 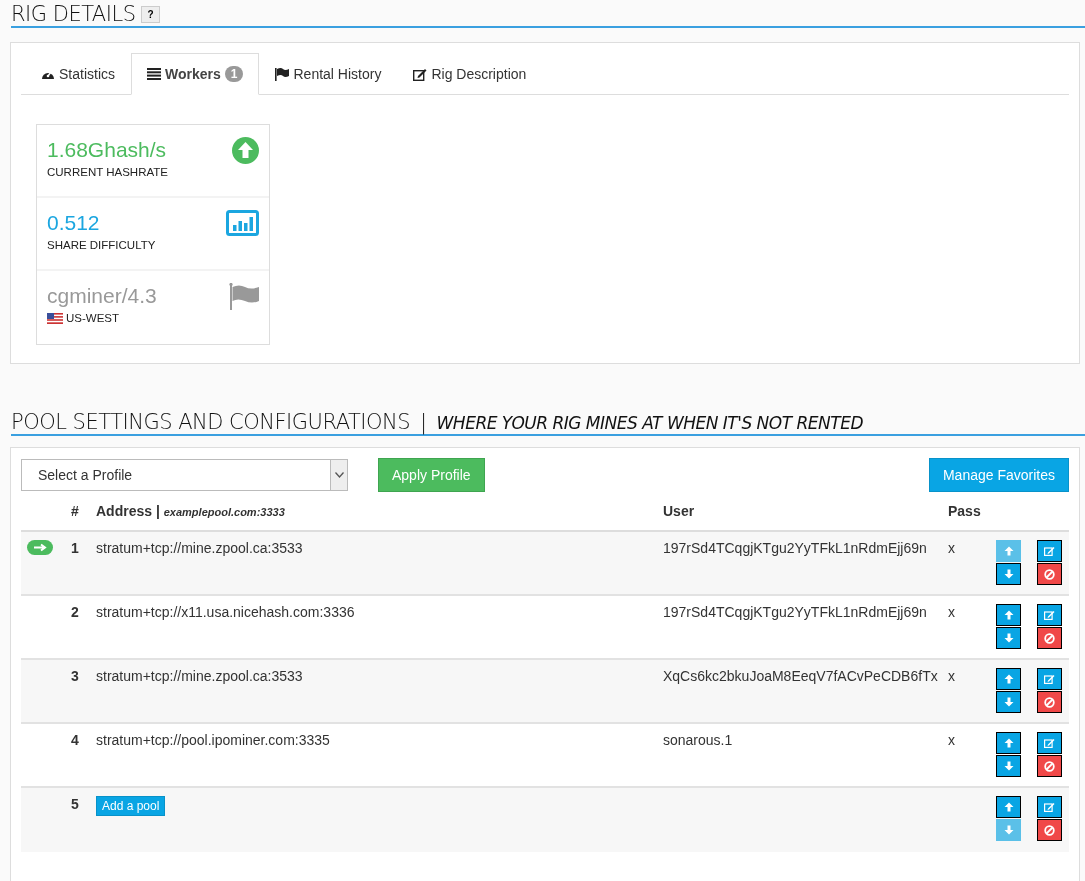 I want to click on column-header: #, so click(x=75, y=511).